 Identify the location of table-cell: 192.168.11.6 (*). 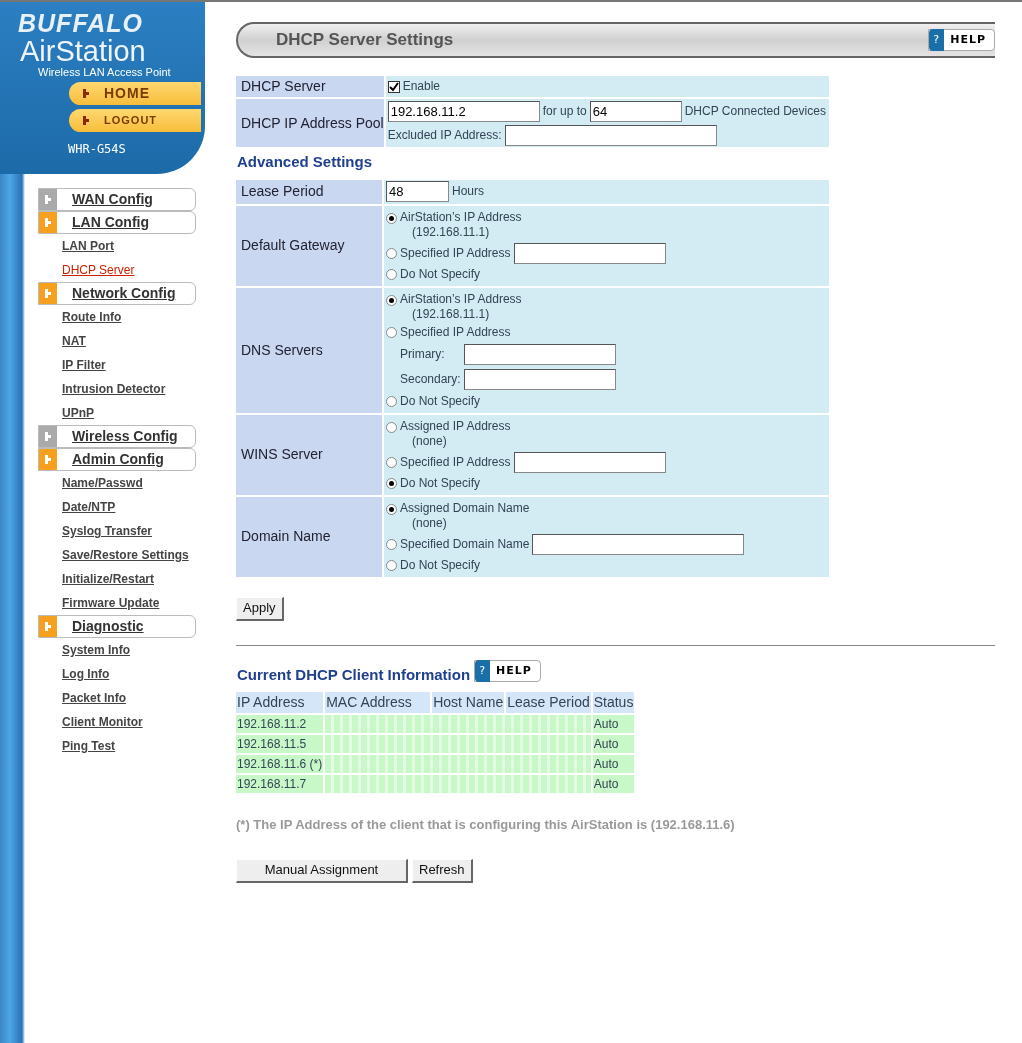
(280, 764).